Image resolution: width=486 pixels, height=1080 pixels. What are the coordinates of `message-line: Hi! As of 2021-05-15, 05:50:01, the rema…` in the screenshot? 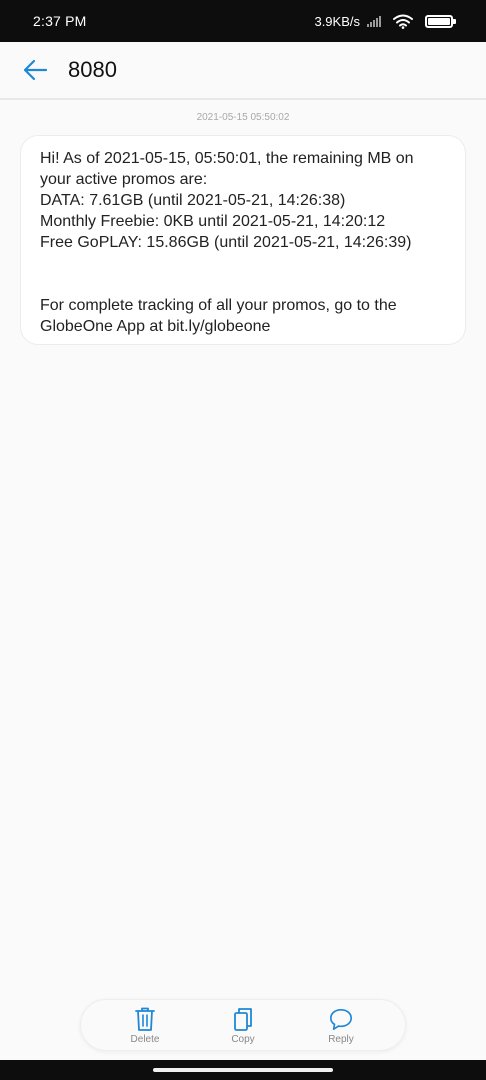 It's located at (227, 158).